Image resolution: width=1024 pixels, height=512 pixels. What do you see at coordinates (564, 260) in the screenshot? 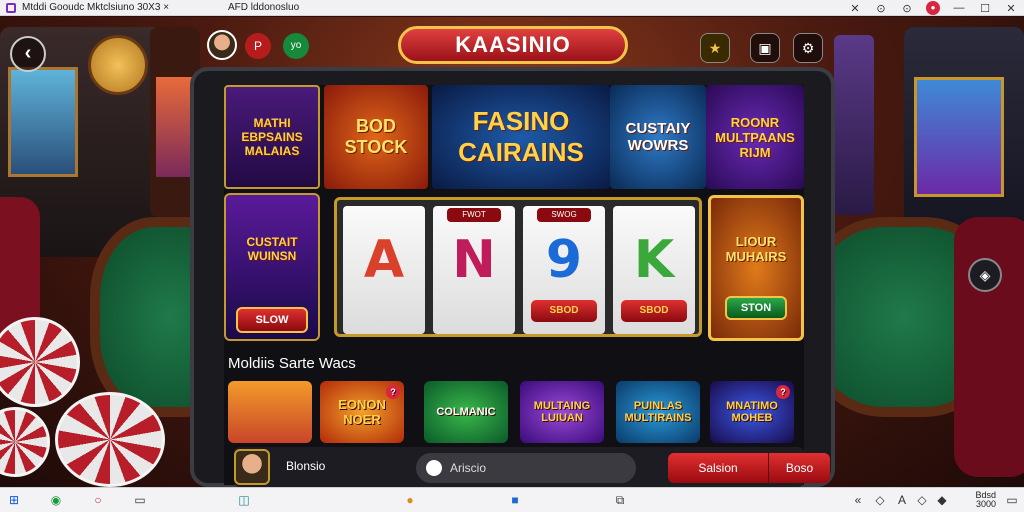
I see `reel-symbol: 9` at bounding box center [564, 260].